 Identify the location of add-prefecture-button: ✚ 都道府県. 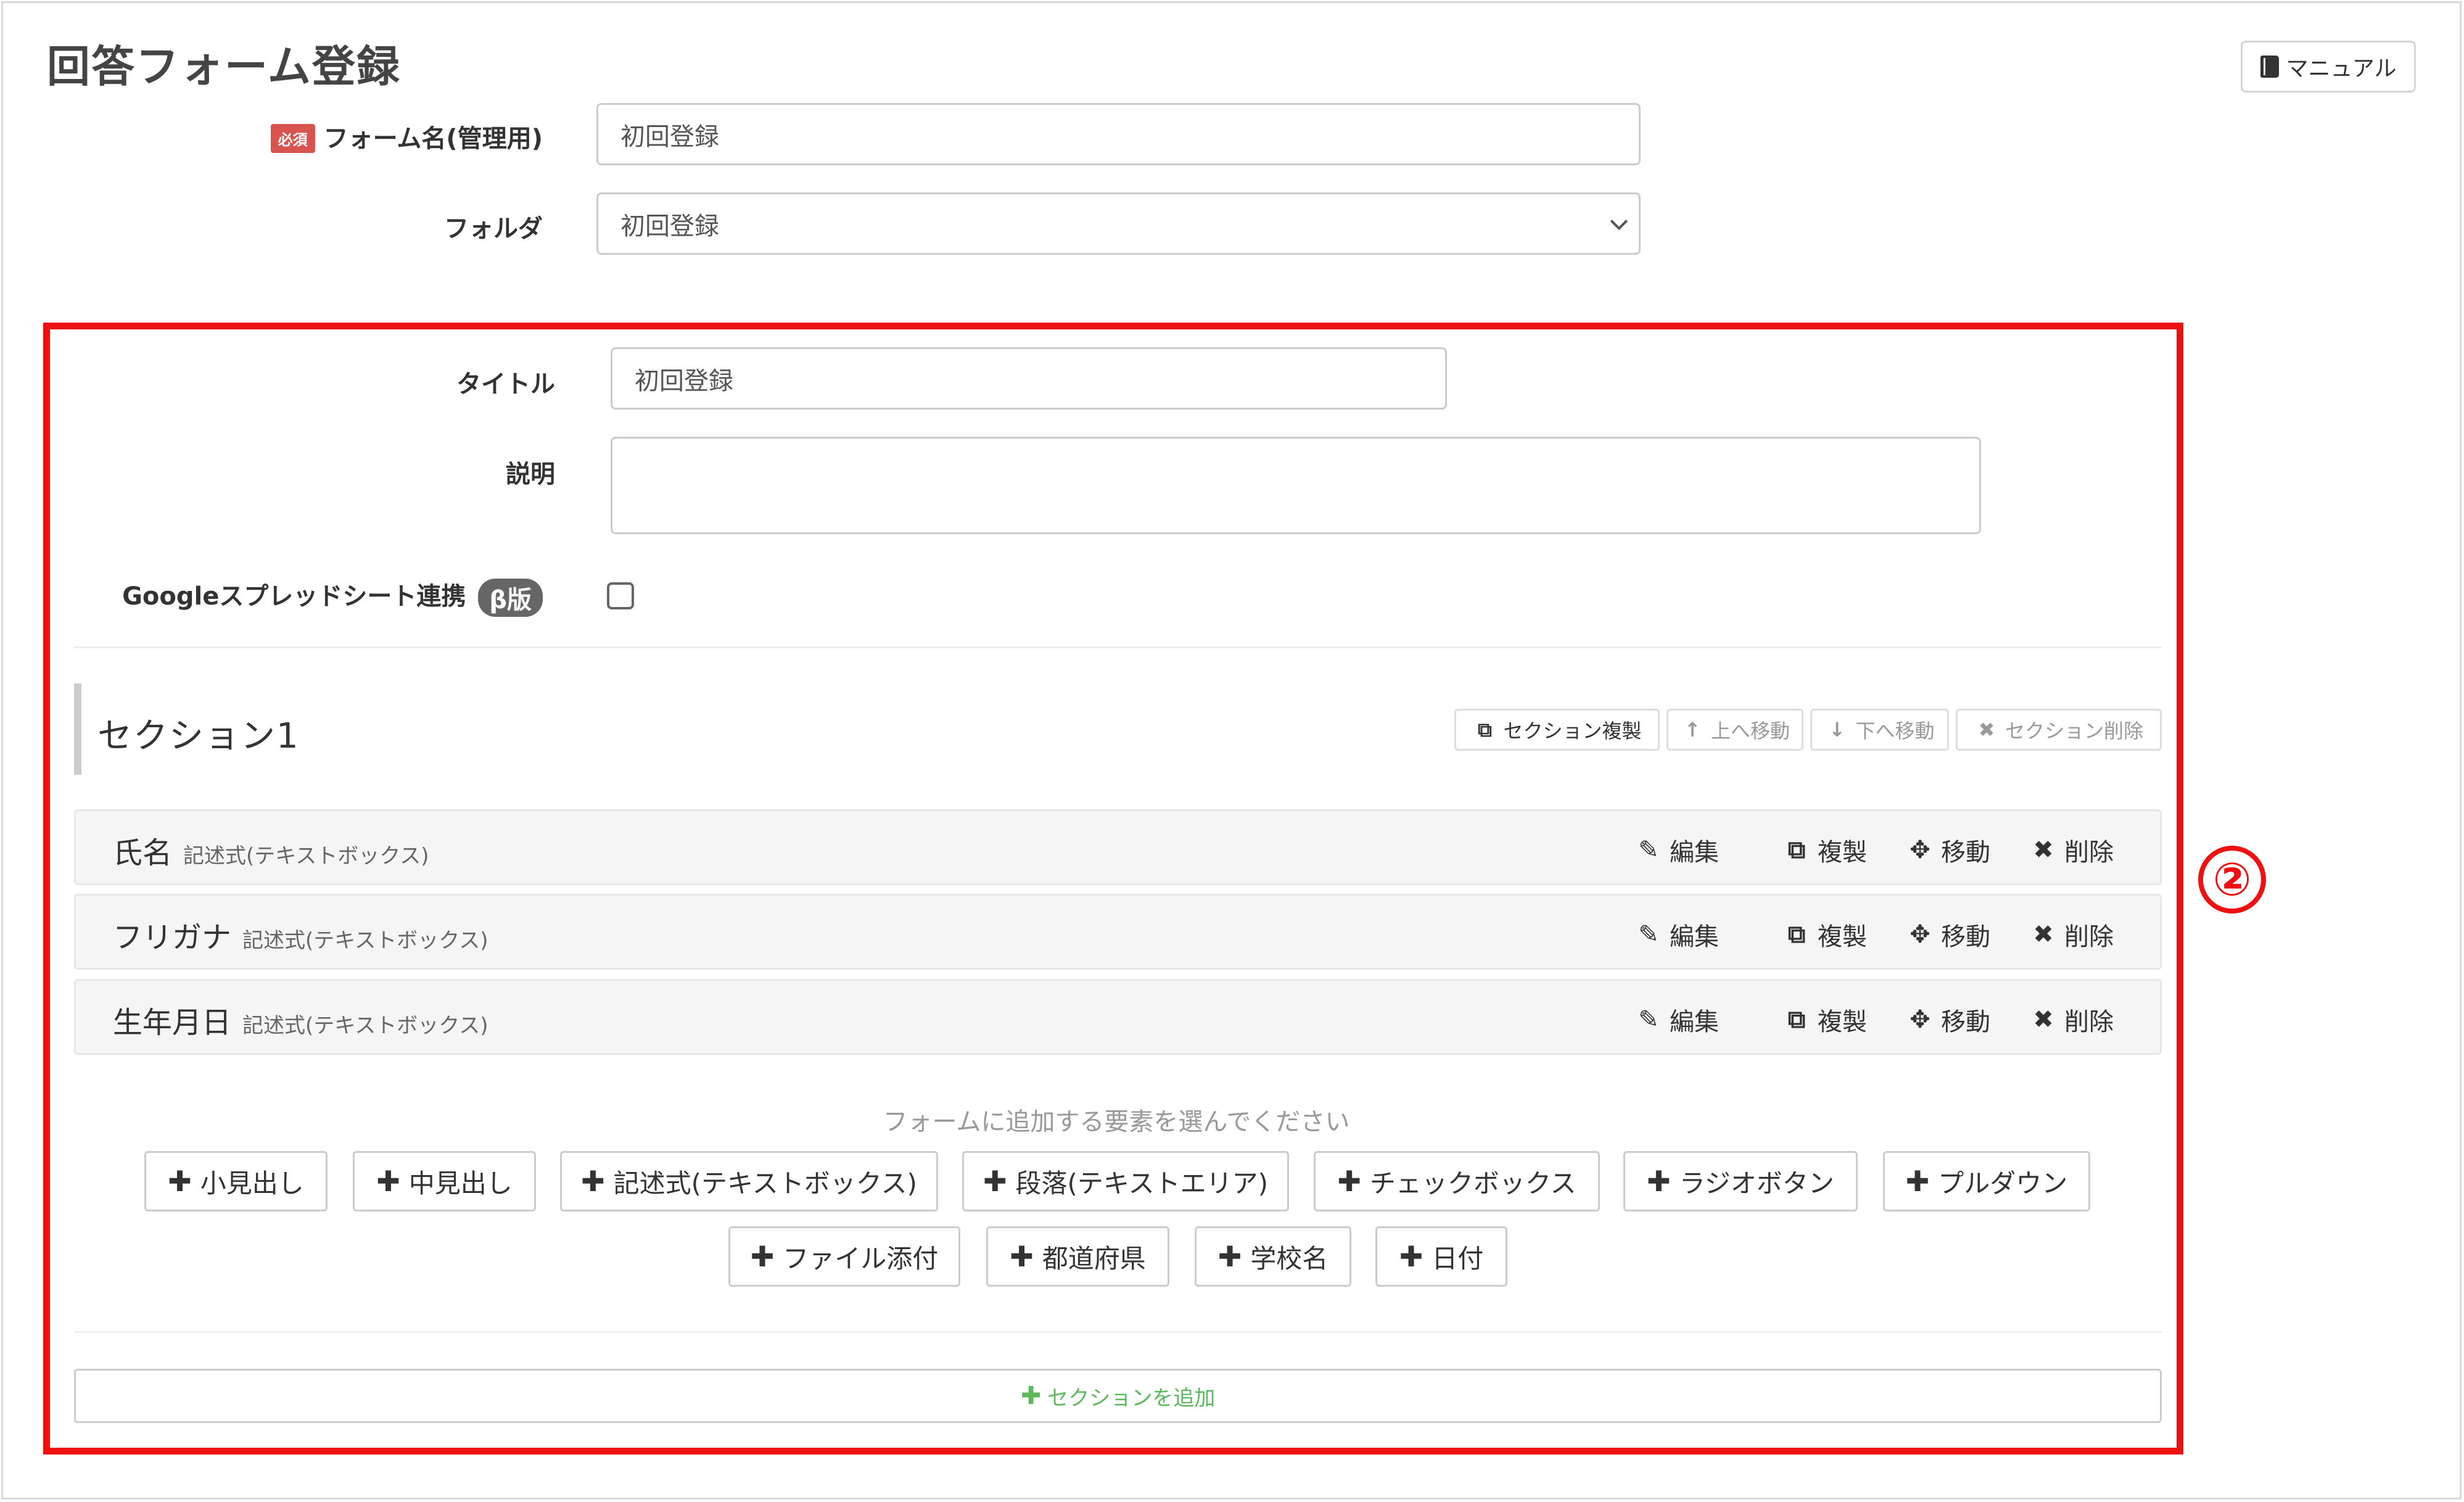
(1077, 1256).